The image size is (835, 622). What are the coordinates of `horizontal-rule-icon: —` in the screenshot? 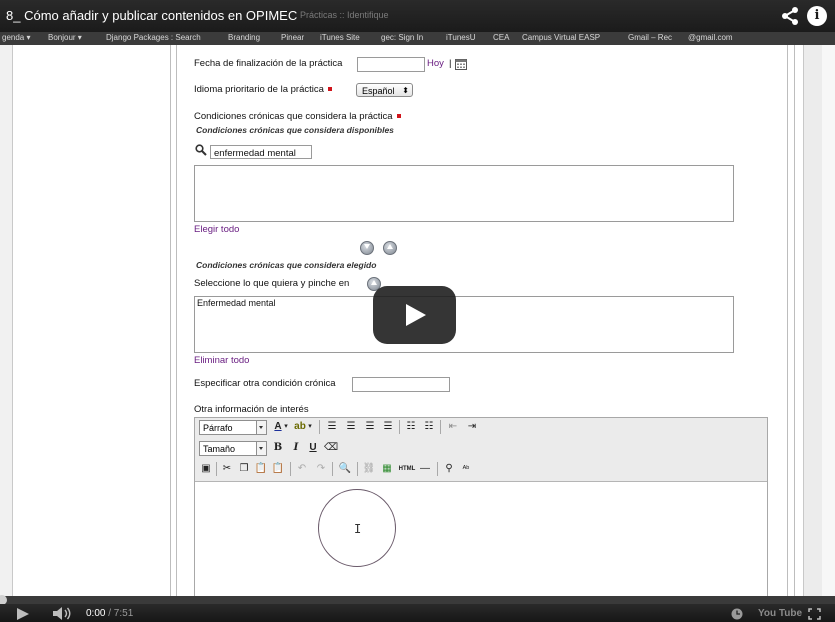 It's located at (425, 469).